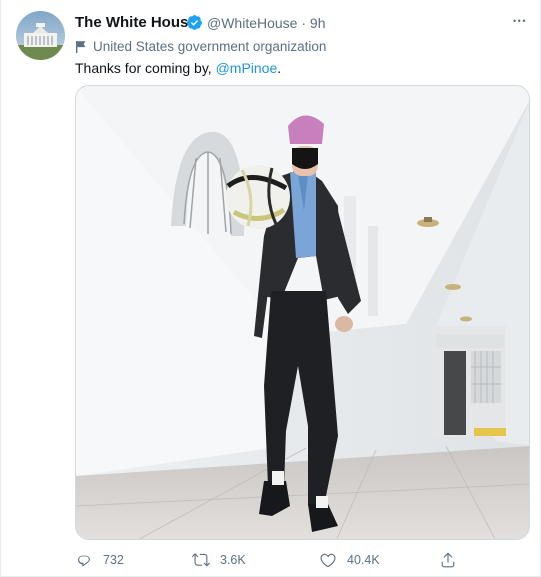 The height and width of the screenshot is (577, 541). I want to click on flag-icon, so click(81, 46).